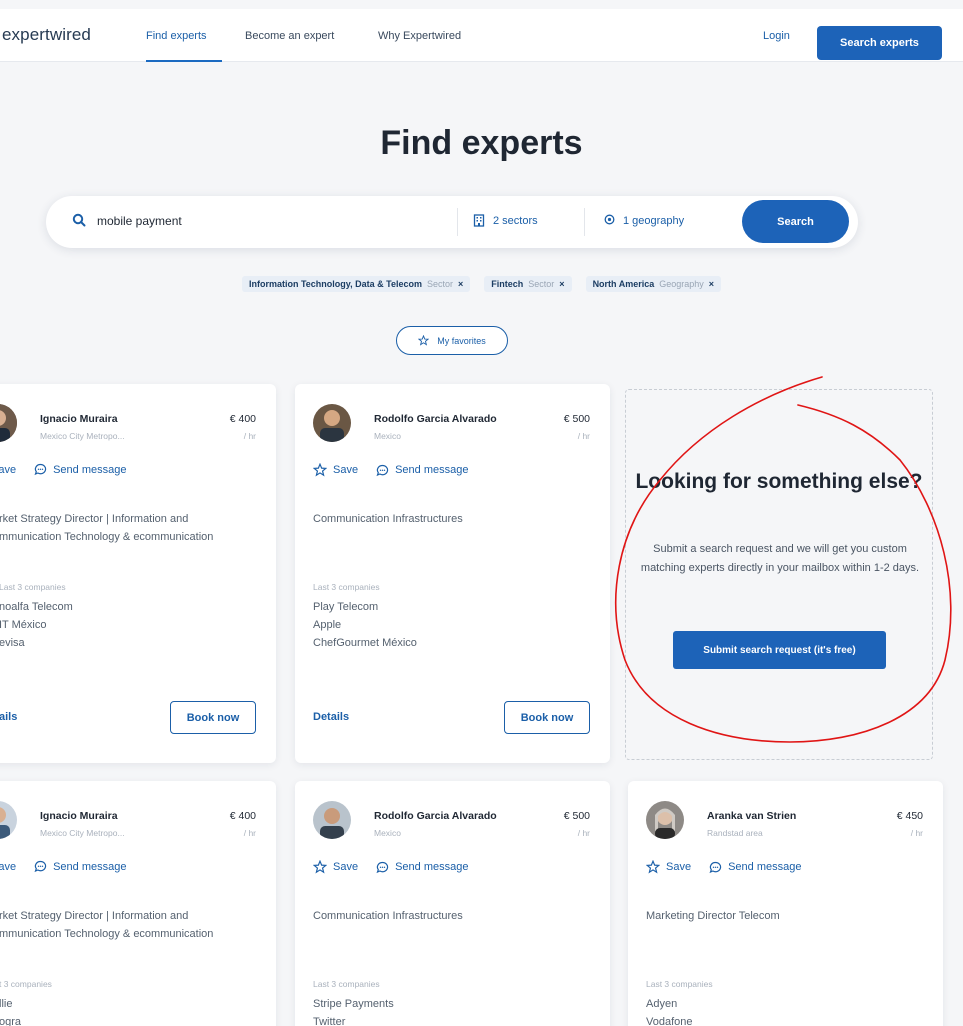 This screenshot has width=963, height=1026. I want to click on company-list: llie ogra, so click(10, 1010).